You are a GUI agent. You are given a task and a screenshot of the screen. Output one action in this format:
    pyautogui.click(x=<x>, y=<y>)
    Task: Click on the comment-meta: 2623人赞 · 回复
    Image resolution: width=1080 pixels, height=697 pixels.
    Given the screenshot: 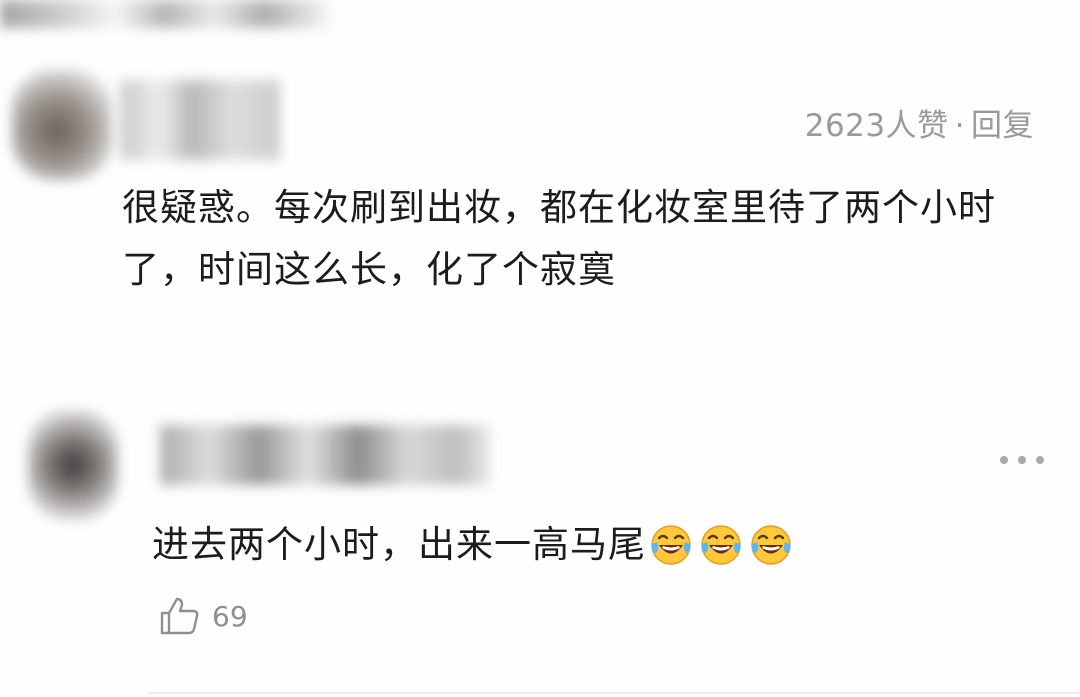 What is the action you would take?
    pyautogui.click(x=919, y=122)
    